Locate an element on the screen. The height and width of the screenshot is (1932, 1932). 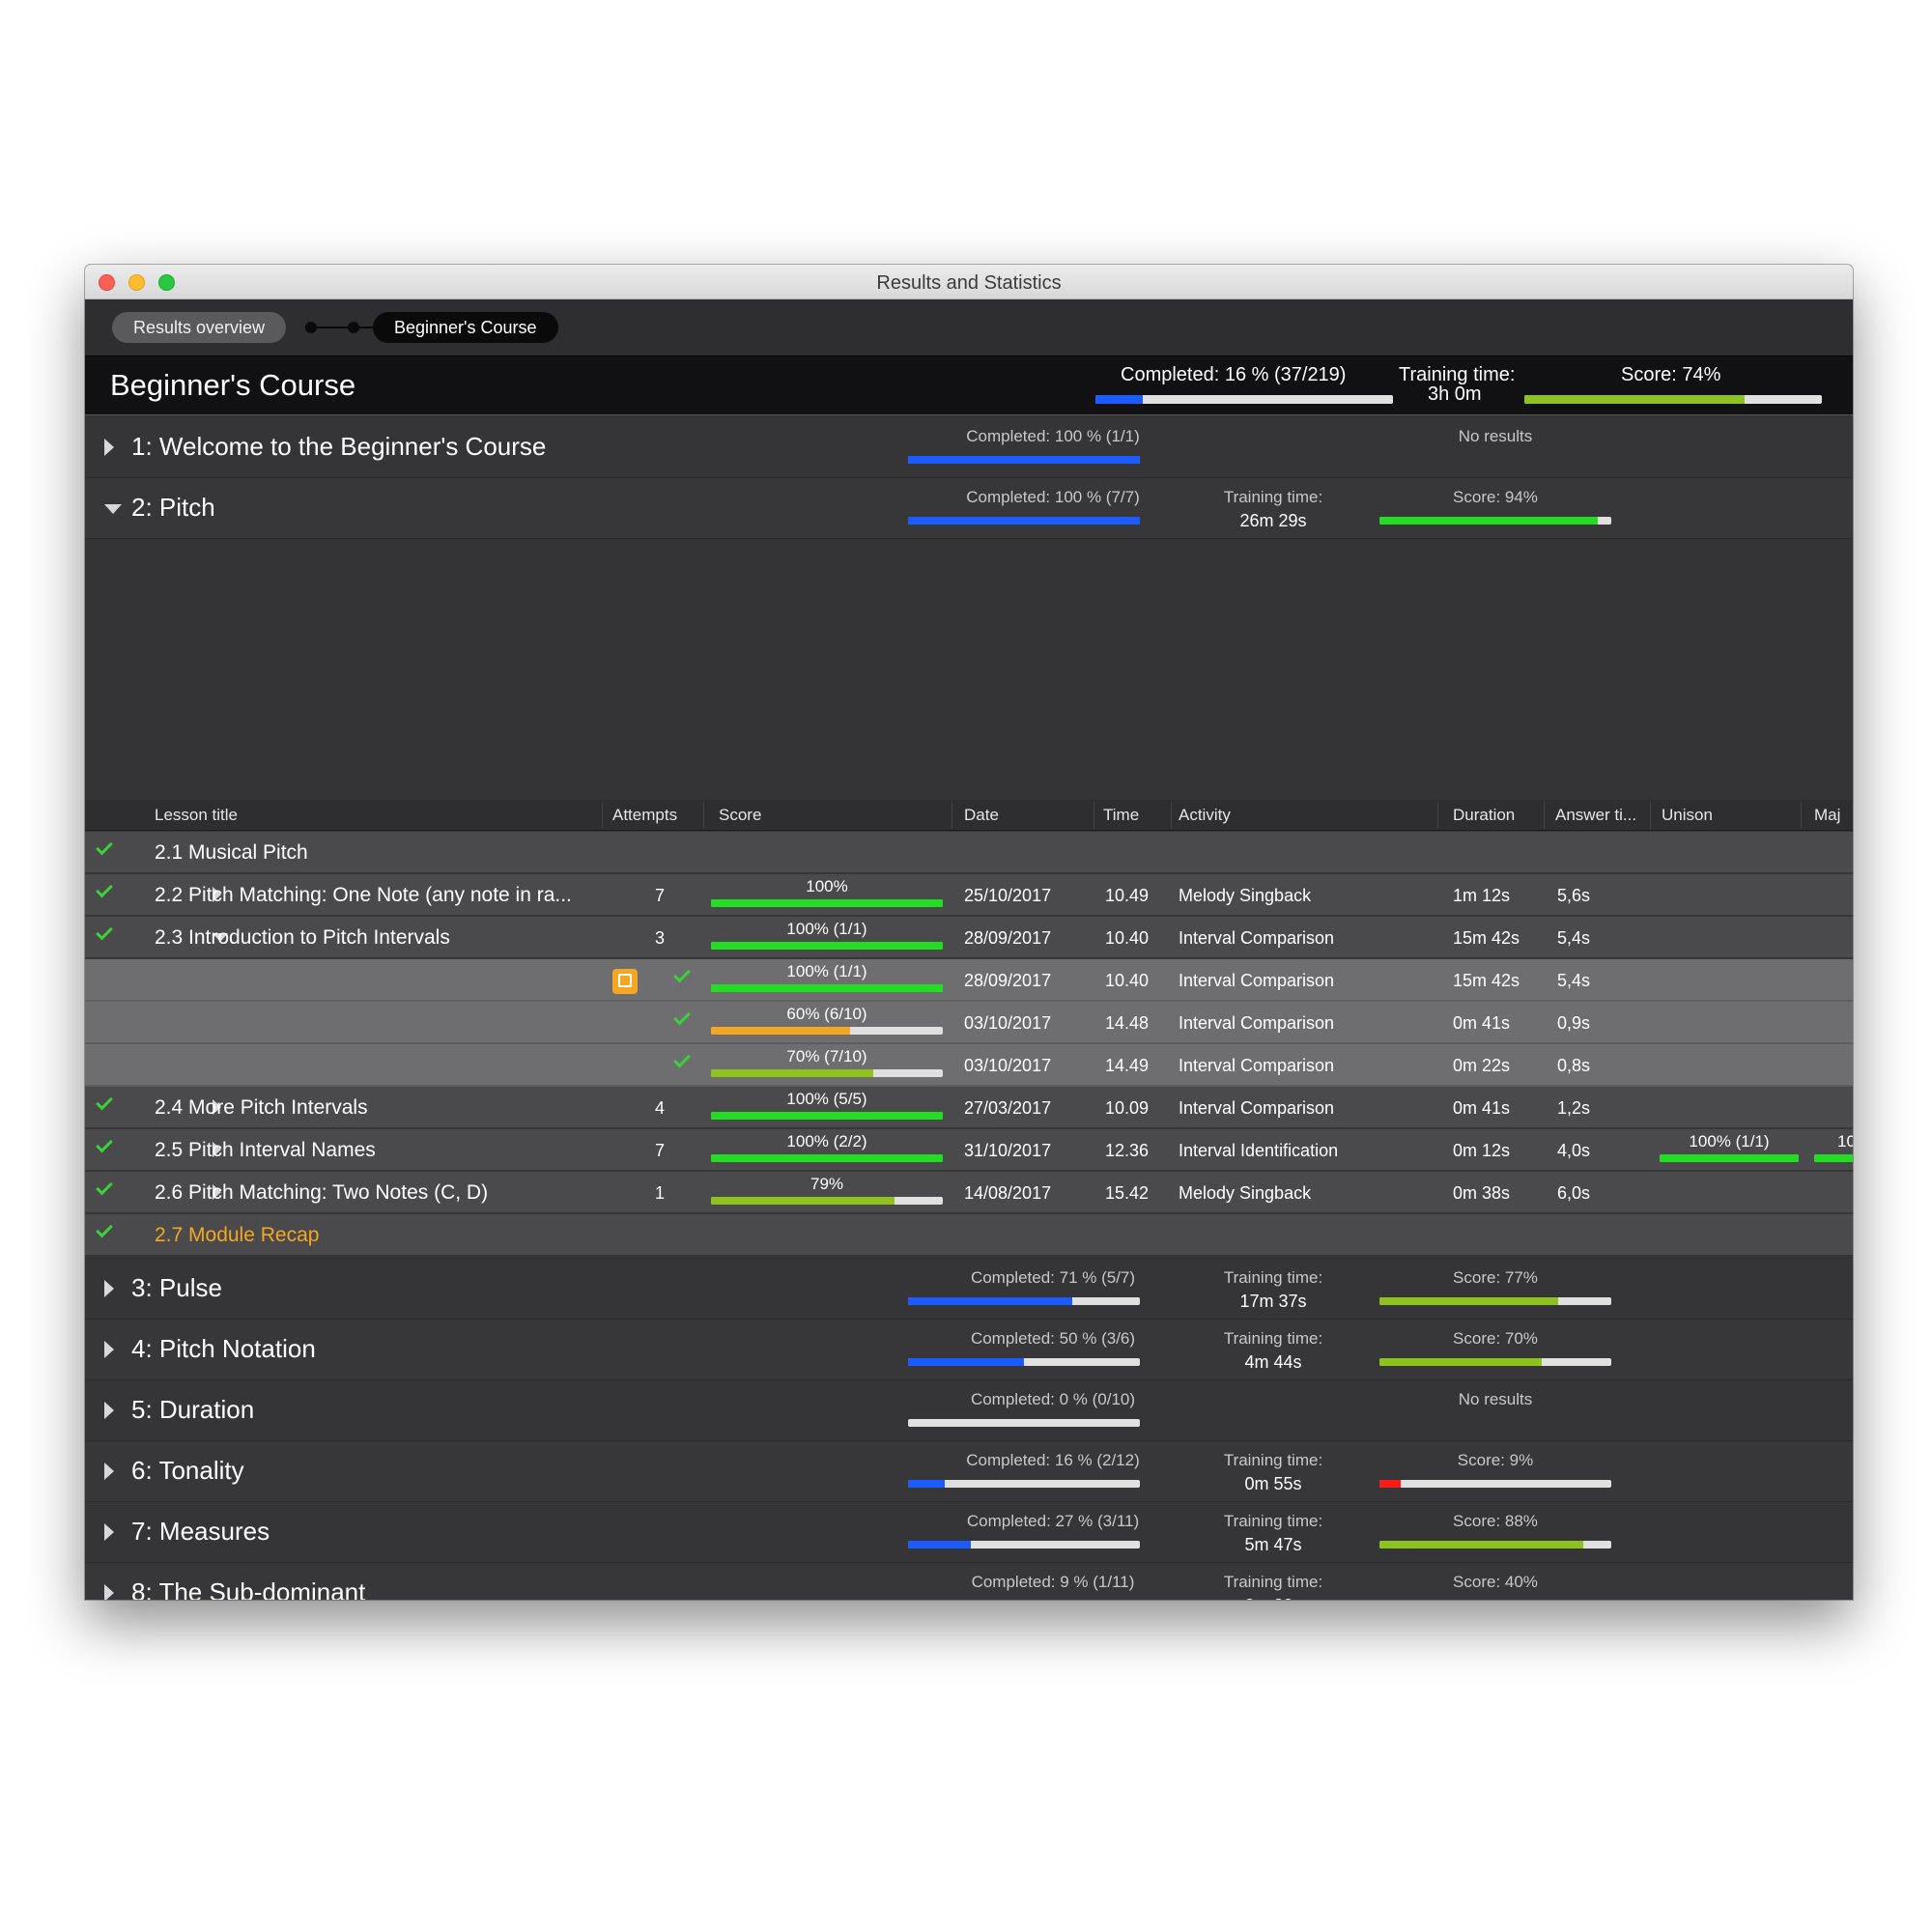
module-score-label: Score: 70% is located at coordinates (1495, 1338).